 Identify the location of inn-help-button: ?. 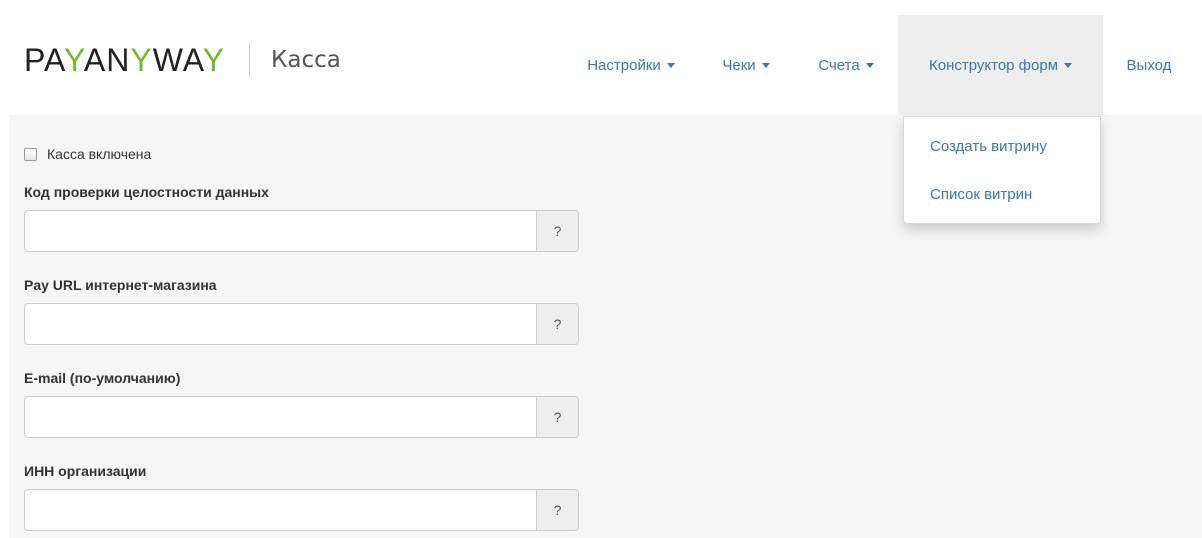
(557, 510).